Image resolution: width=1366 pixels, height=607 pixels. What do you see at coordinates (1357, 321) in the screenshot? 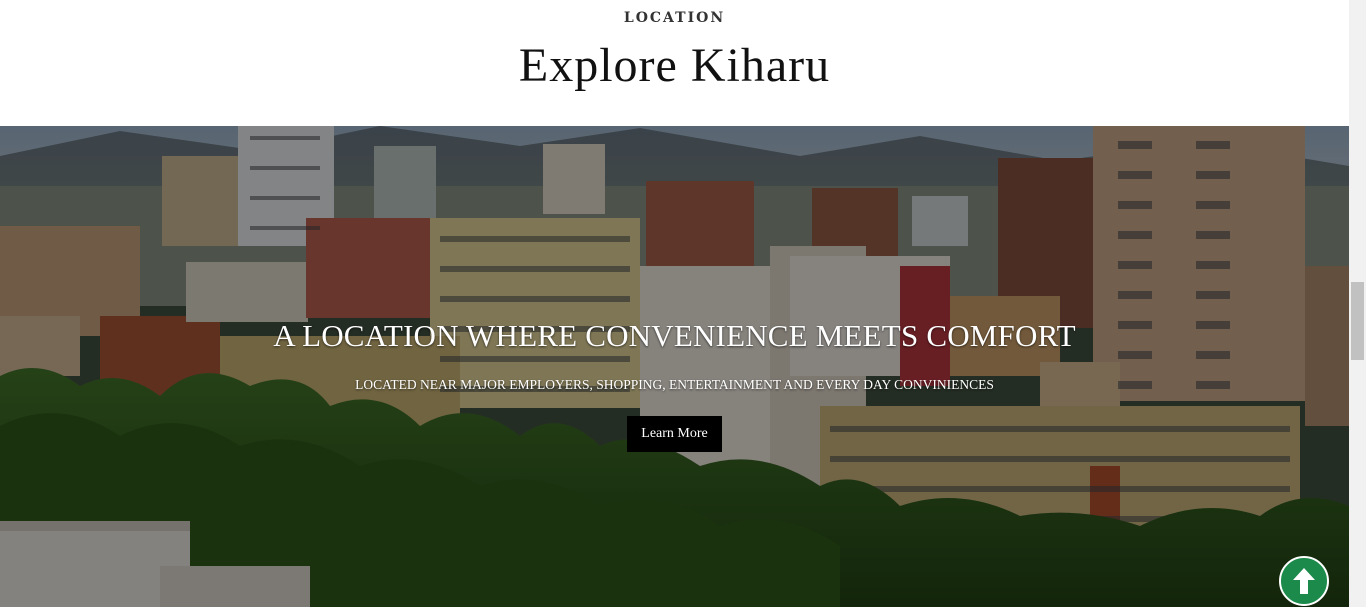
I see `scrollbar-thumb` at bounding box center [1357, 321].